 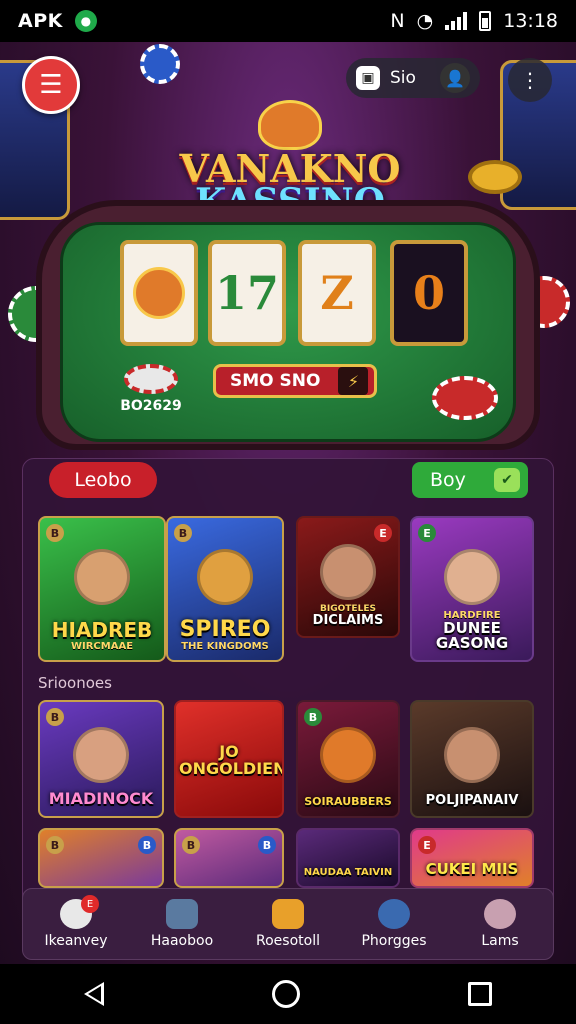 I want to click on fox-reel-icon, so click(x=159, y=293).